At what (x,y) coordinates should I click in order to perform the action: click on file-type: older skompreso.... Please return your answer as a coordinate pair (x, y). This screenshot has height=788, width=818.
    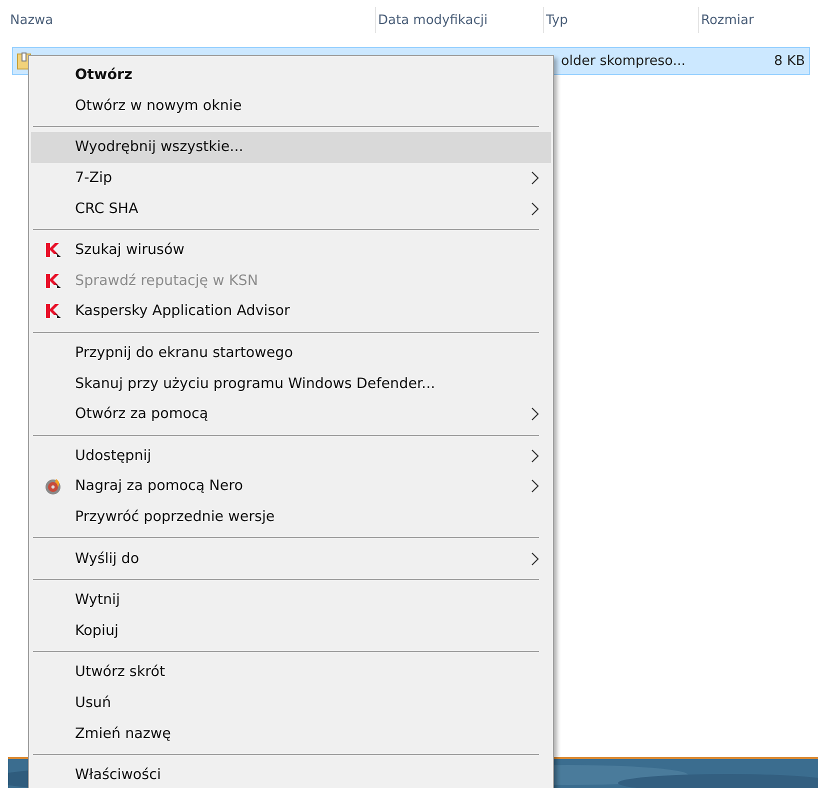
    Looking at the image, I should click on (623, 61).